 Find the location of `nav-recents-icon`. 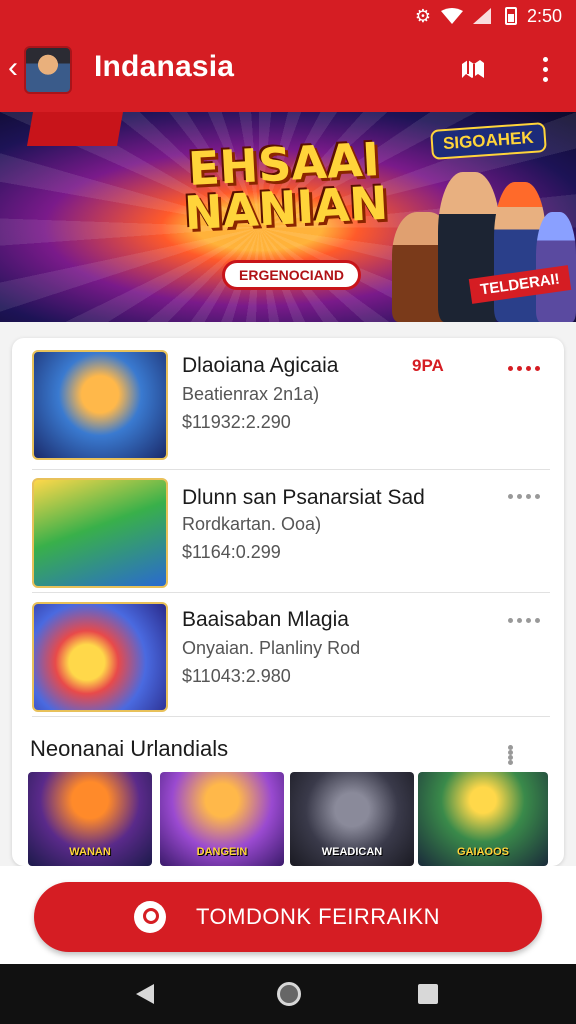

nav-recents-icon is located at coordinates (428, 994).